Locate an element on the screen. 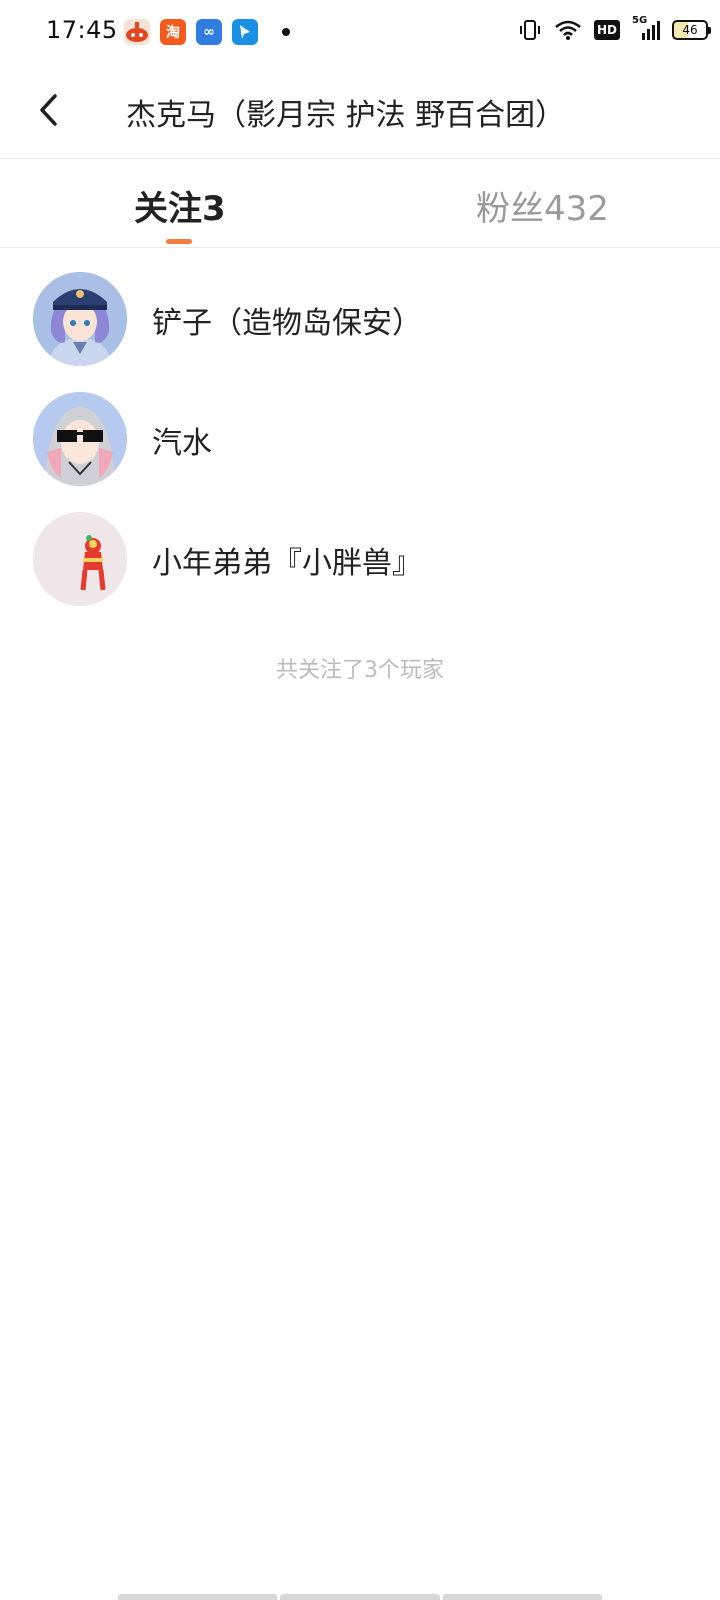 The image size is (720, 1600). app-notification-icon is located at coordinates (137, 32).